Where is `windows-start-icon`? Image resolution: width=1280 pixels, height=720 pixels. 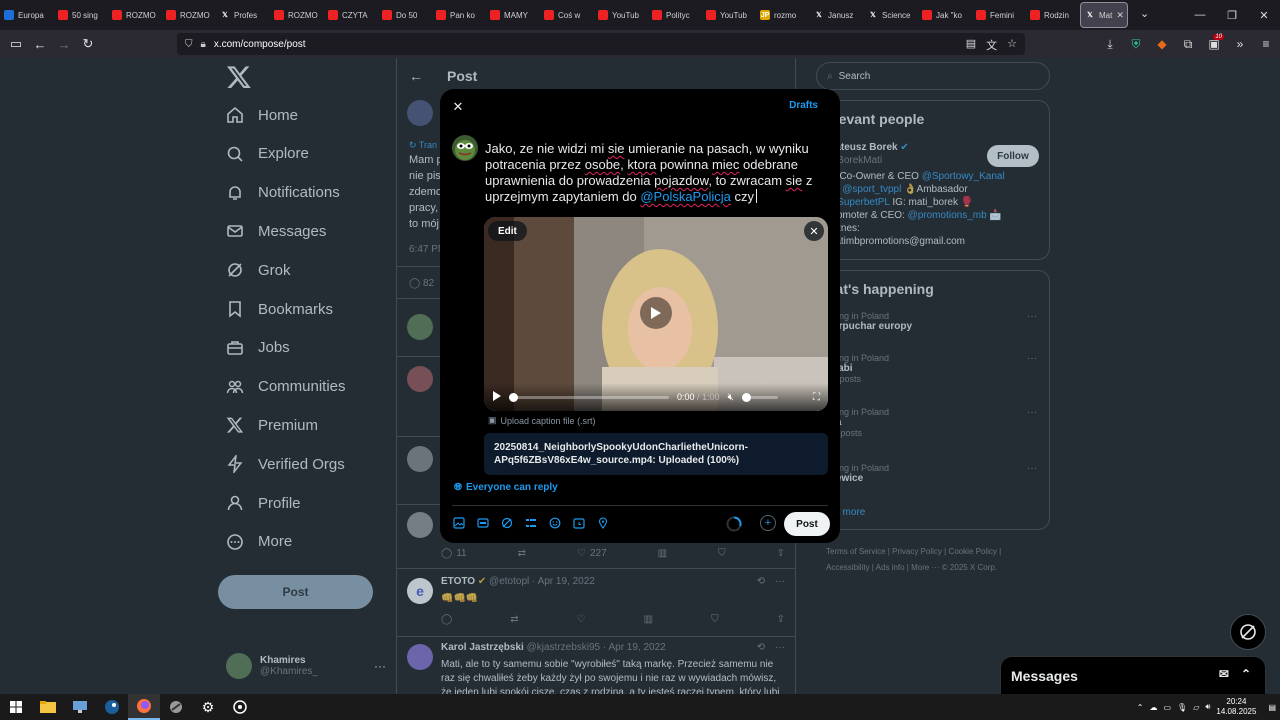
windows-start-icon is located at coordinates (16, 707).